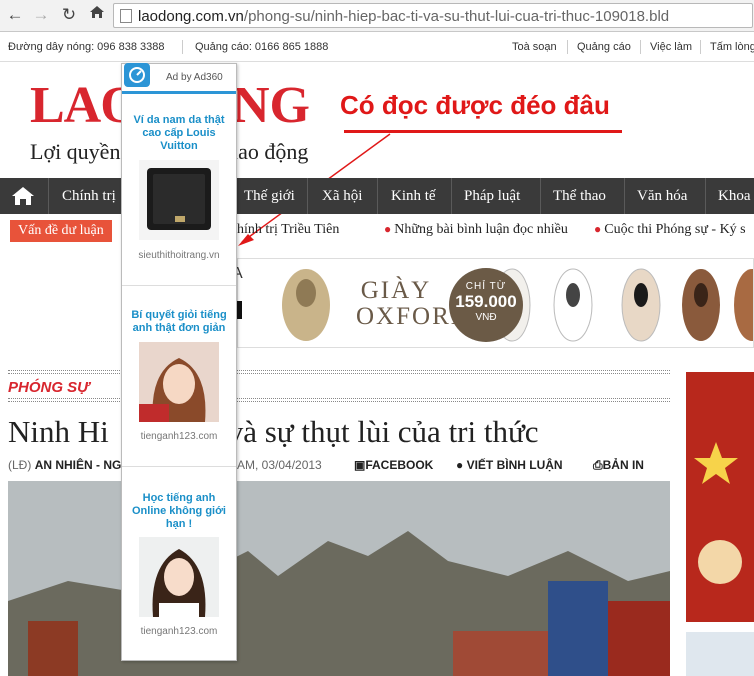 The image size is (754, 676). I want to click on comment-button: ● VIẾT BÌNH LUẬN, so click(509, 465).